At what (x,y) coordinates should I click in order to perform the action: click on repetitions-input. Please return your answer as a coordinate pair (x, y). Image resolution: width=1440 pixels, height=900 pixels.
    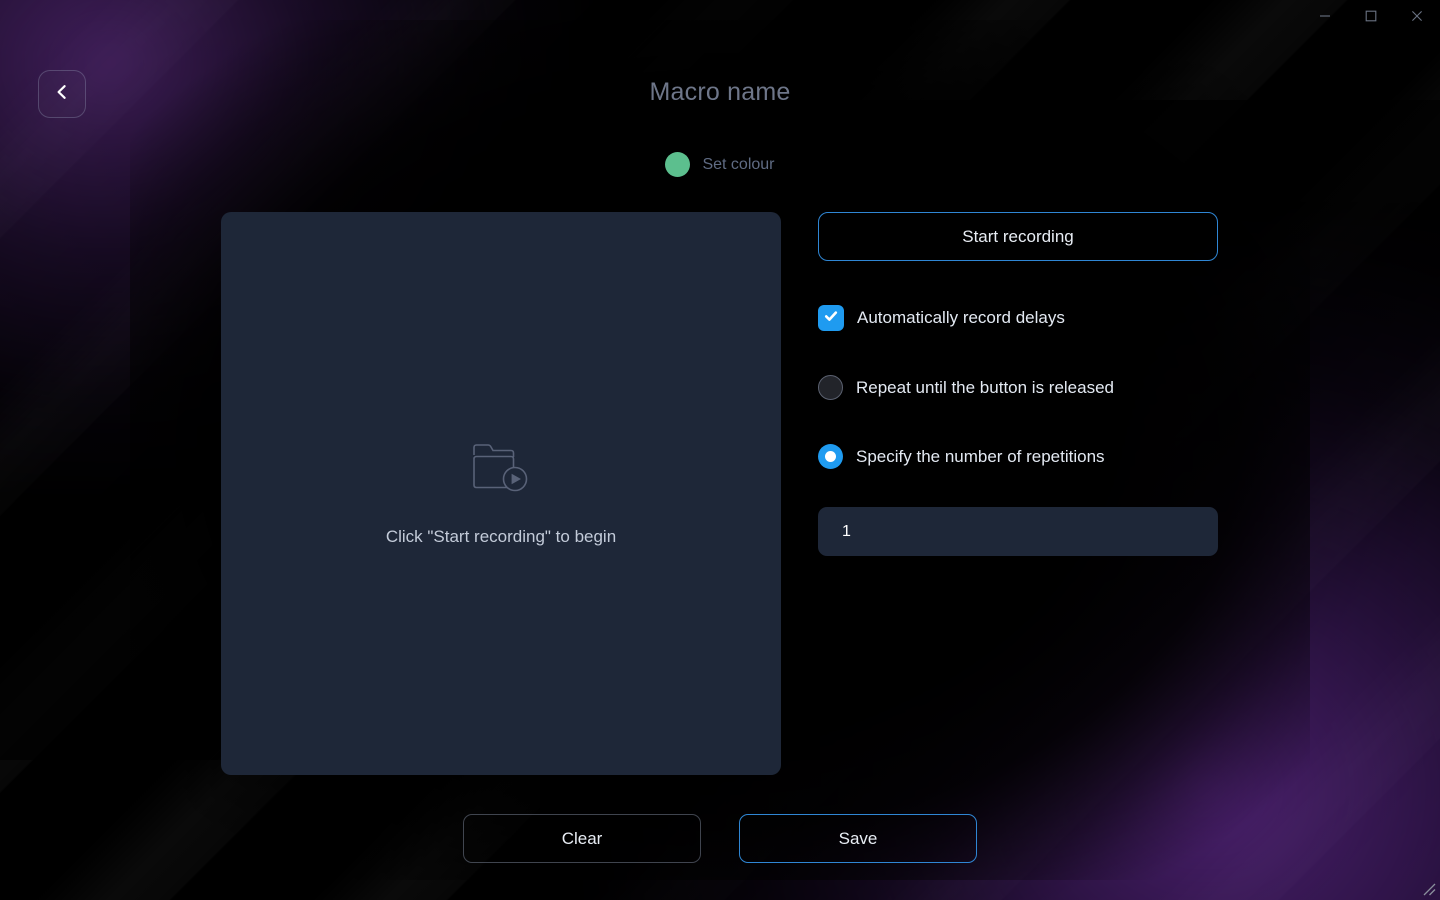
    Looking at the image, I should click on (1018, 531).